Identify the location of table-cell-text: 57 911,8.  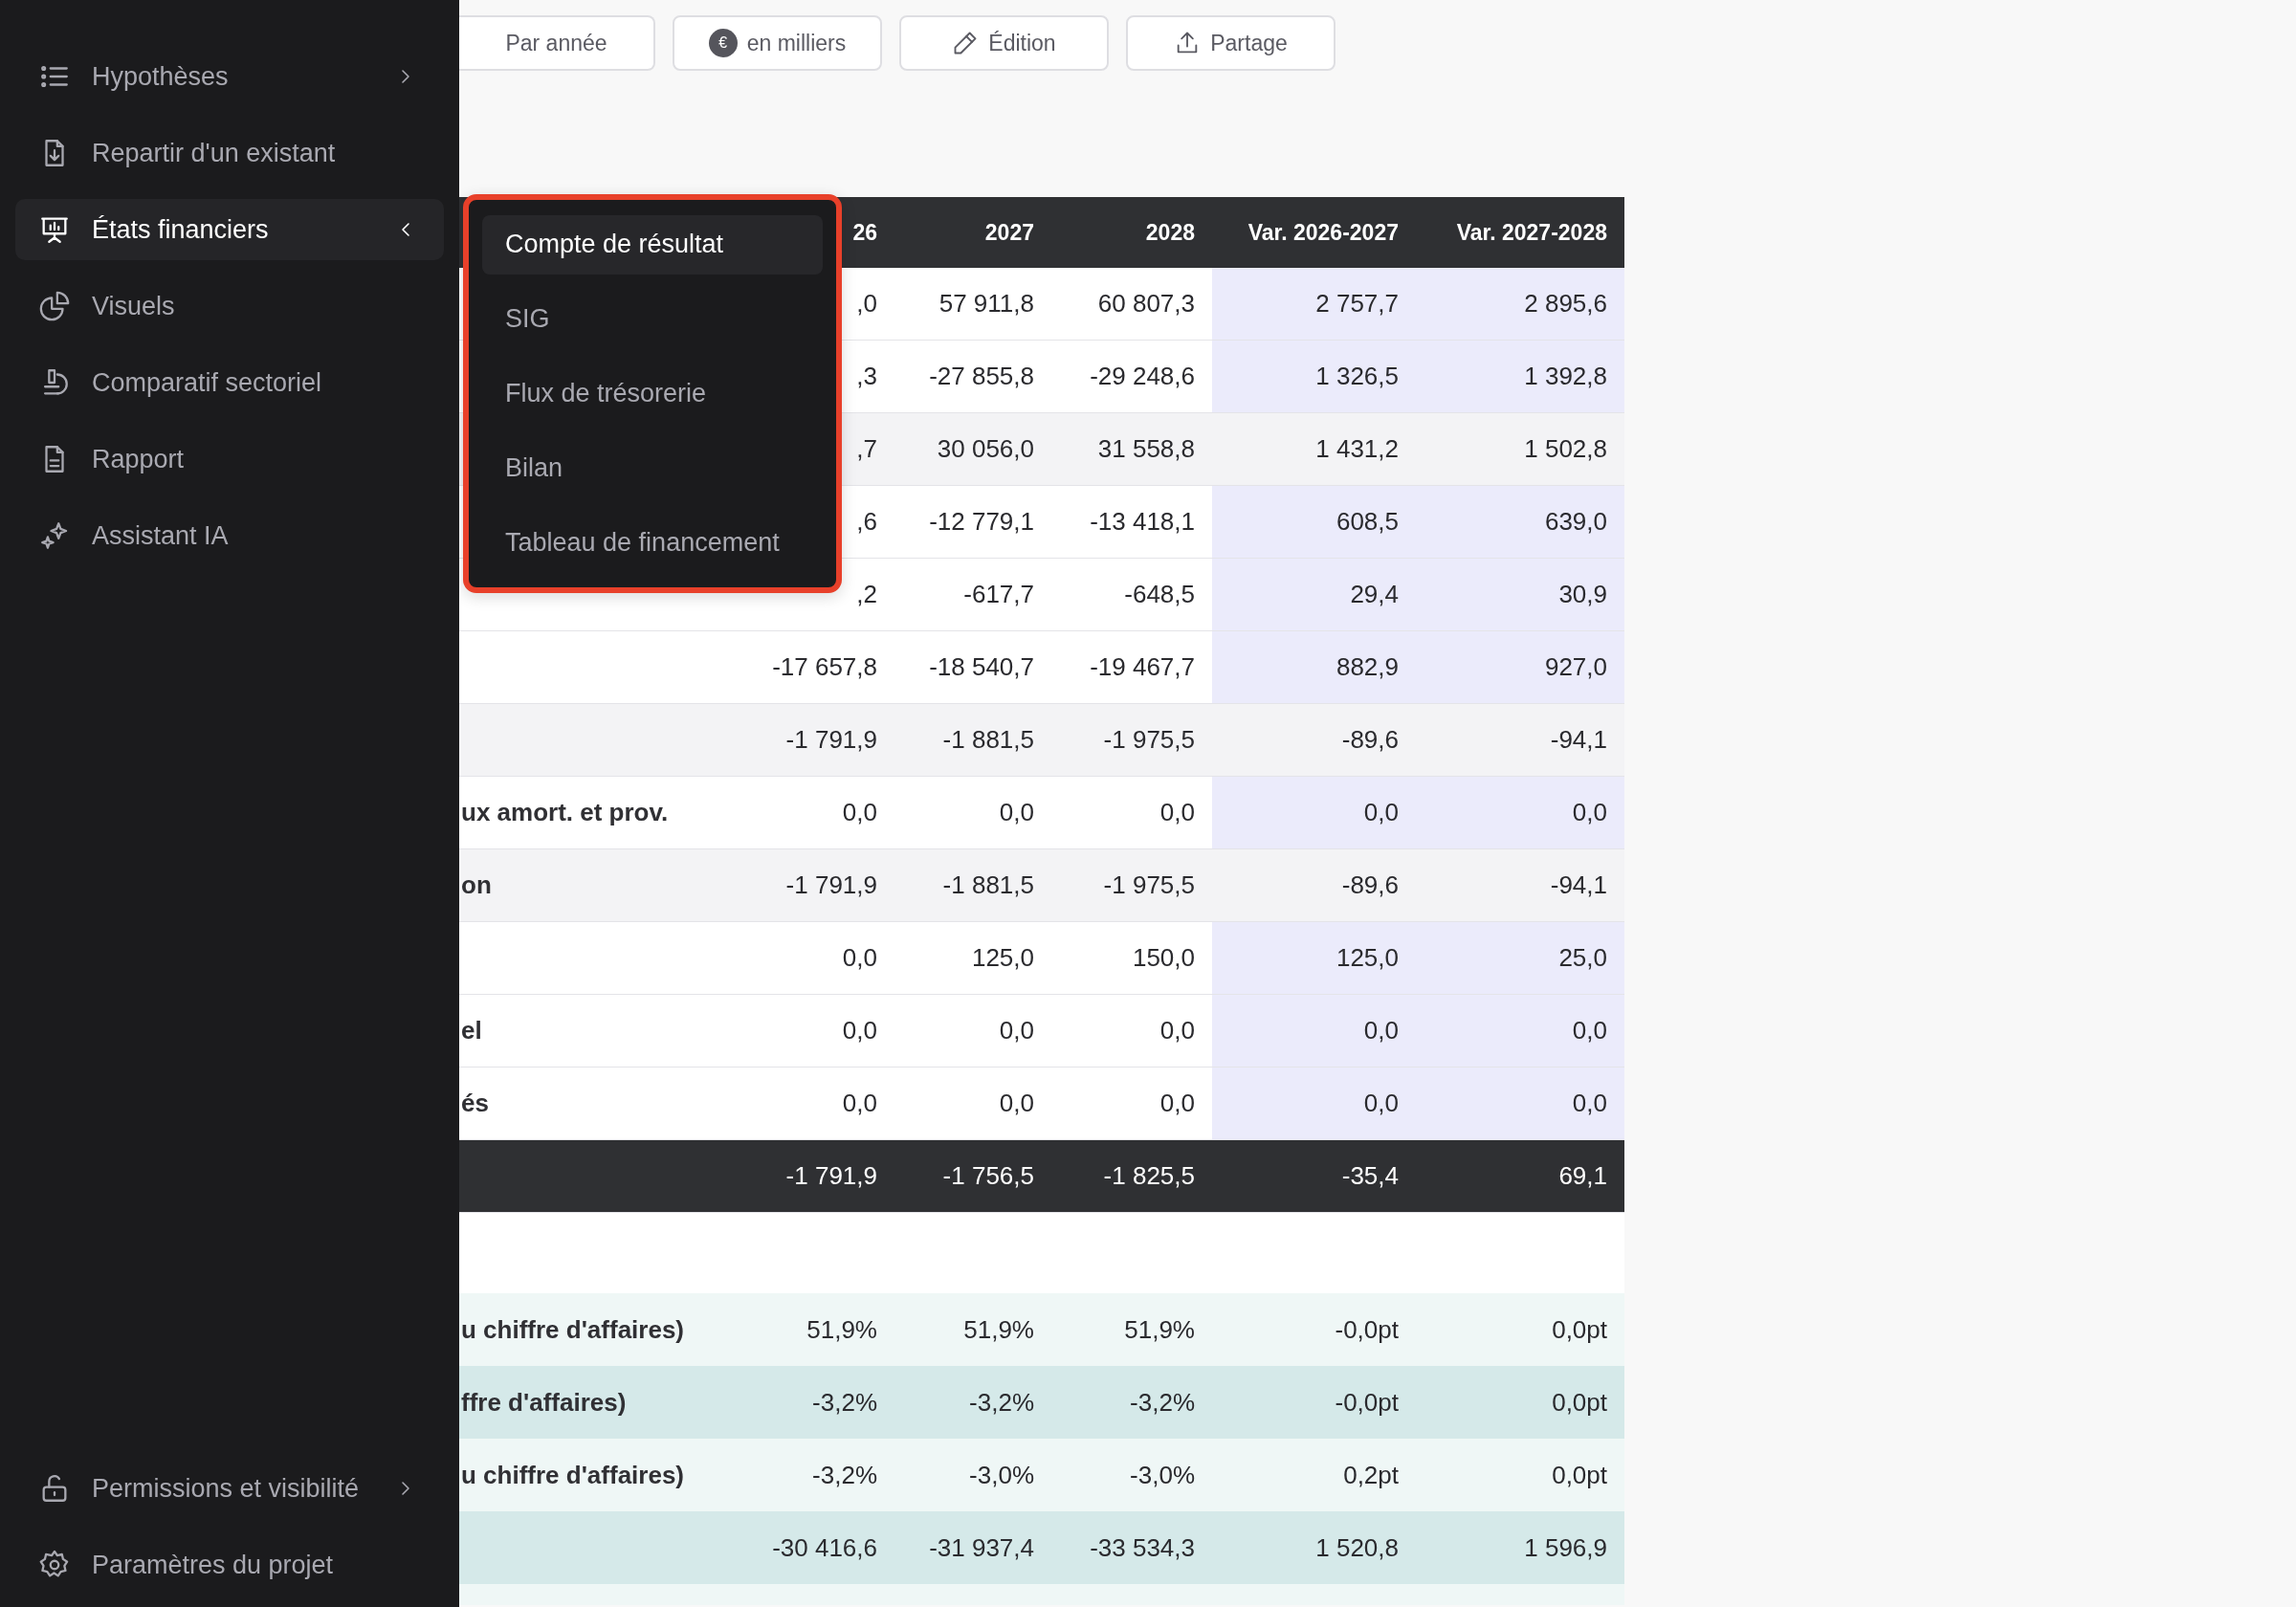
(987, 303).